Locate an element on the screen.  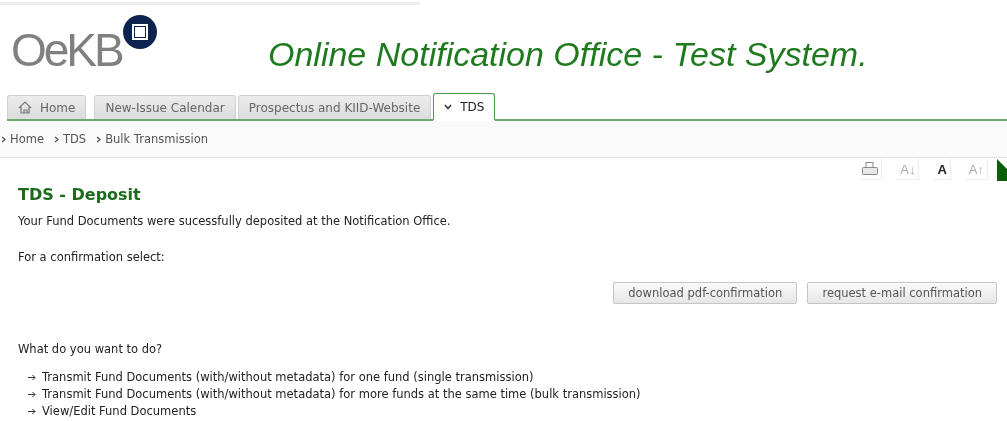
breadcrumb-link: Bulk Transmission is located at coordinates (157, 139).